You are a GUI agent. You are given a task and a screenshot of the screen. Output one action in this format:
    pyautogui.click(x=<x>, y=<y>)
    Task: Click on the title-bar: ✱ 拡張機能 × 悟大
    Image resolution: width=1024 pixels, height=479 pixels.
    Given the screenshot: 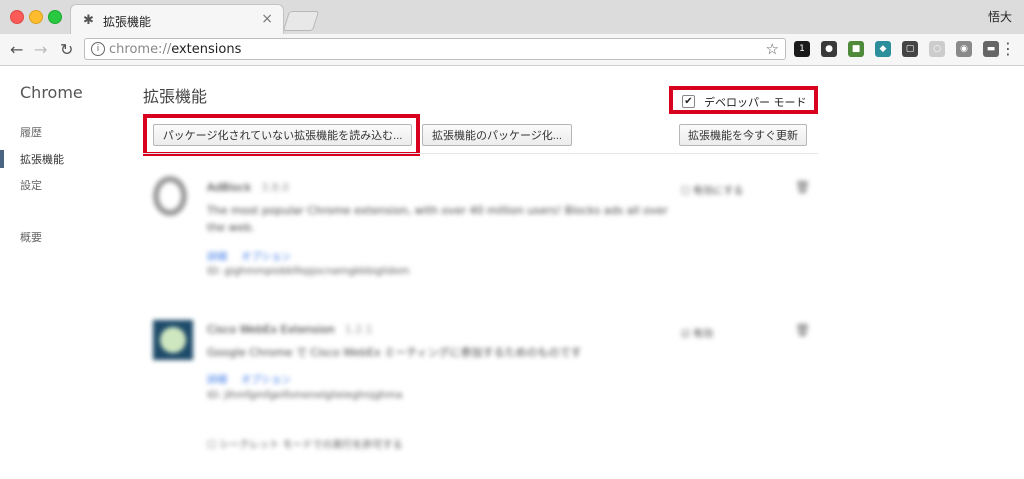 What is the action you would take?
    pyautogui.click(x=512, y=17)
    